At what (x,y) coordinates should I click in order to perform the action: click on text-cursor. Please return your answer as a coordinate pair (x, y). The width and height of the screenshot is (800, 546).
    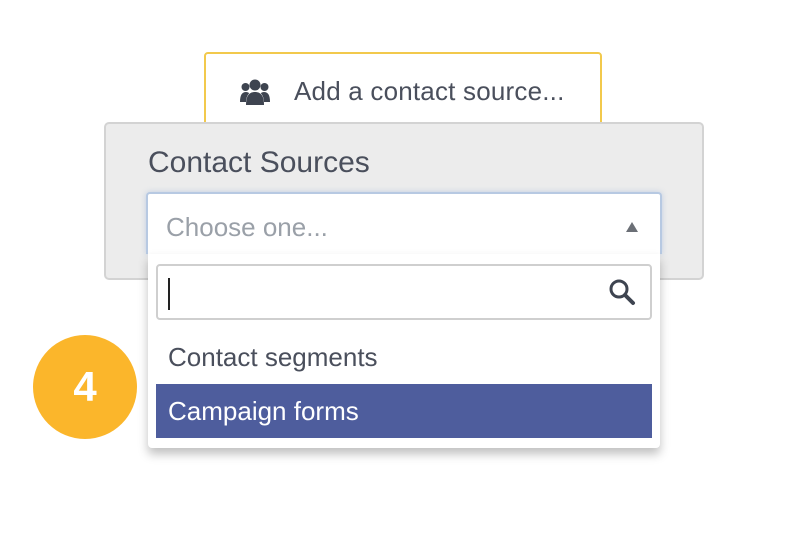
    Looking at the image, I should click on (169, 294).